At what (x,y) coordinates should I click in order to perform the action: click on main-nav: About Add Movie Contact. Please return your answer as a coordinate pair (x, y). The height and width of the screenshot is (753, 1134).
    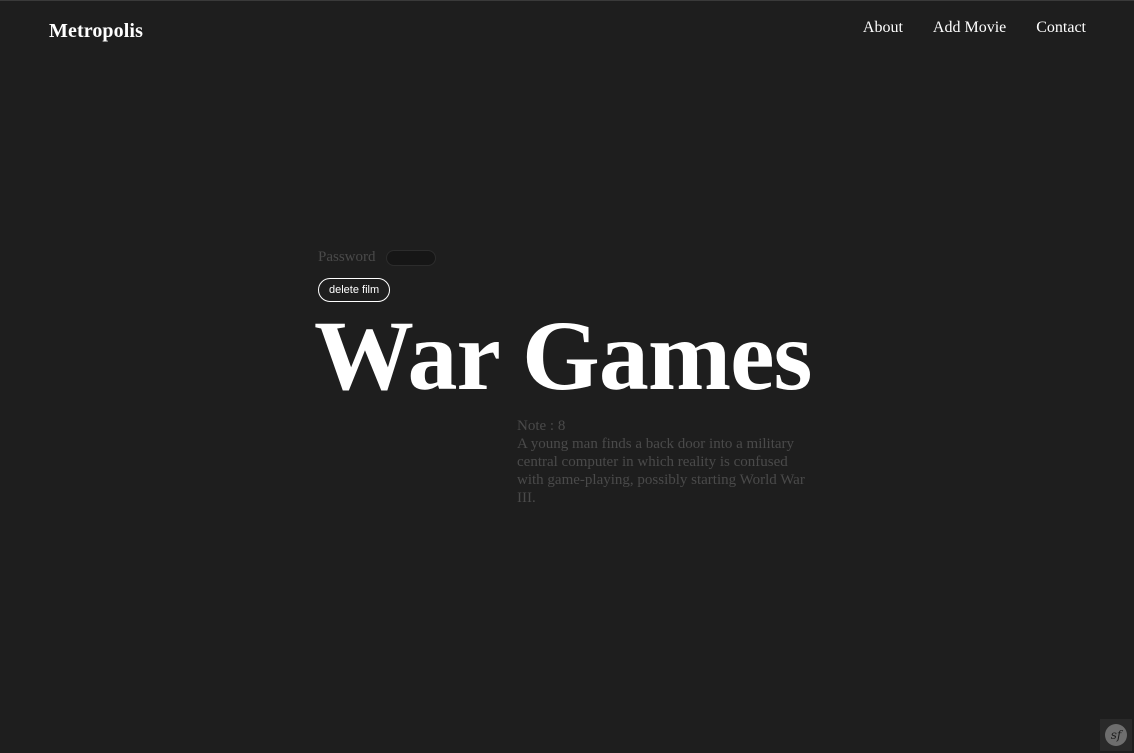
    Looking at the image, I should click on (974, 28).